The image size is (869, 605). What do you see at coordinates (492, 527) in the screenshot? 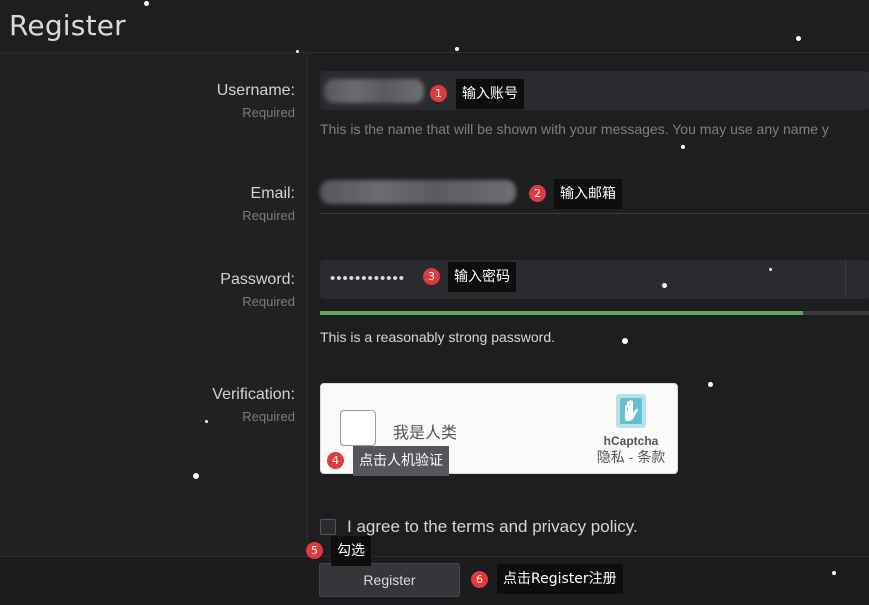
I see `agree-label: I agree to the terms and privacy policy.` at bounding box center [492, 527].